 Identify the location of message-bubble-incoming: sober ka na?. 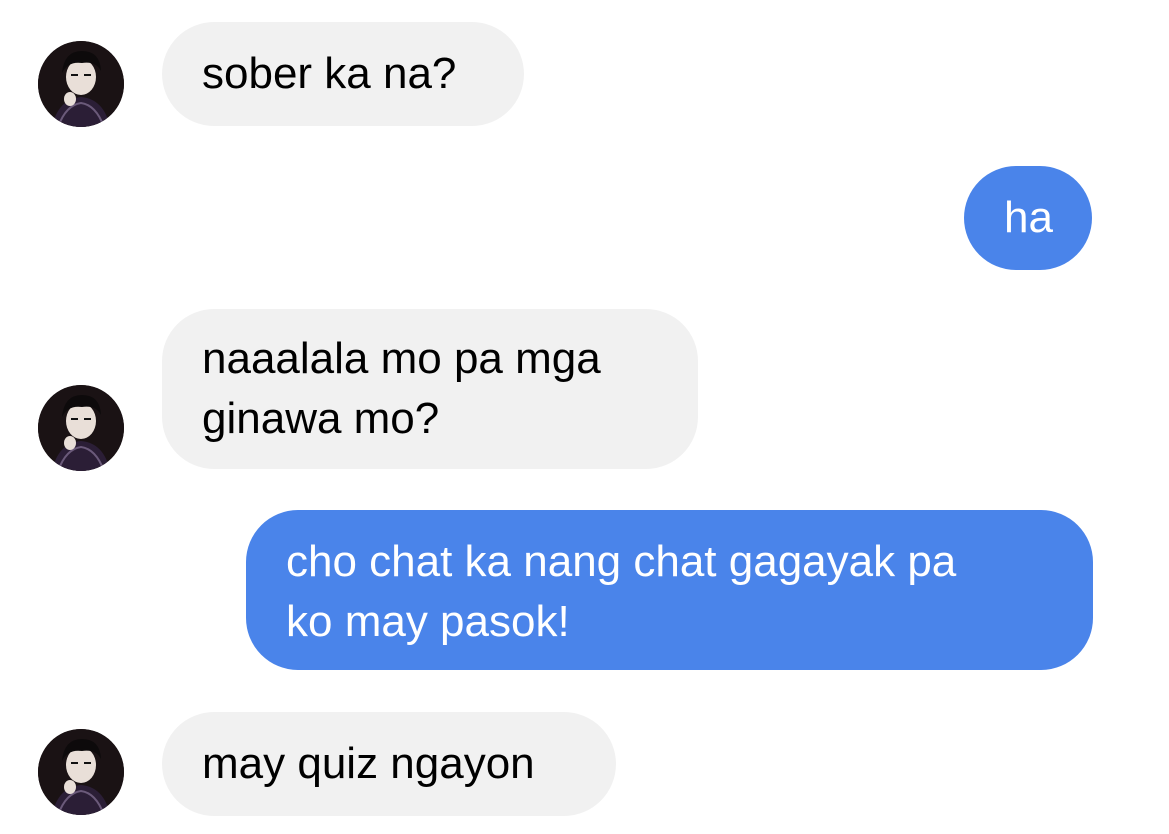
(343, 74).